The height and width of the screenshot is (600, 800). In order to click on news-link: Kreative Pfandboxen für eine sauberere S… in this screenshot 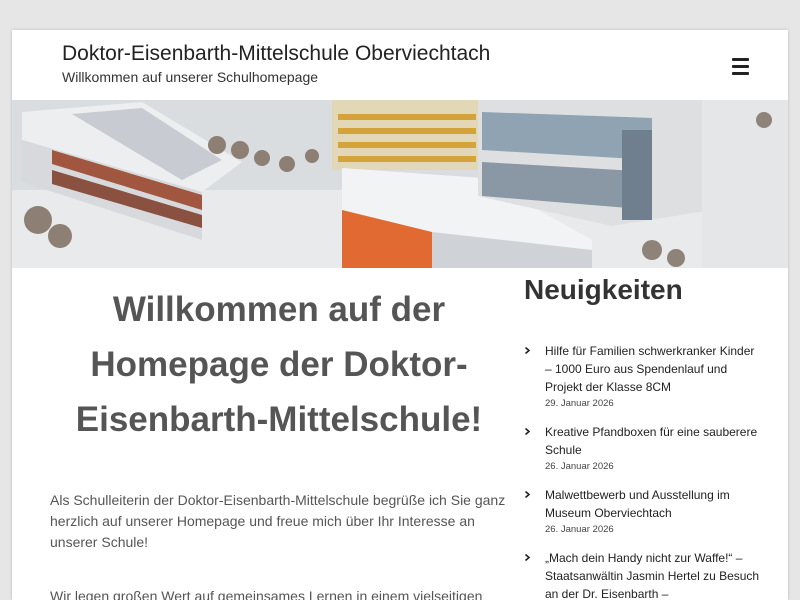, I will do `click(654, 441)`.